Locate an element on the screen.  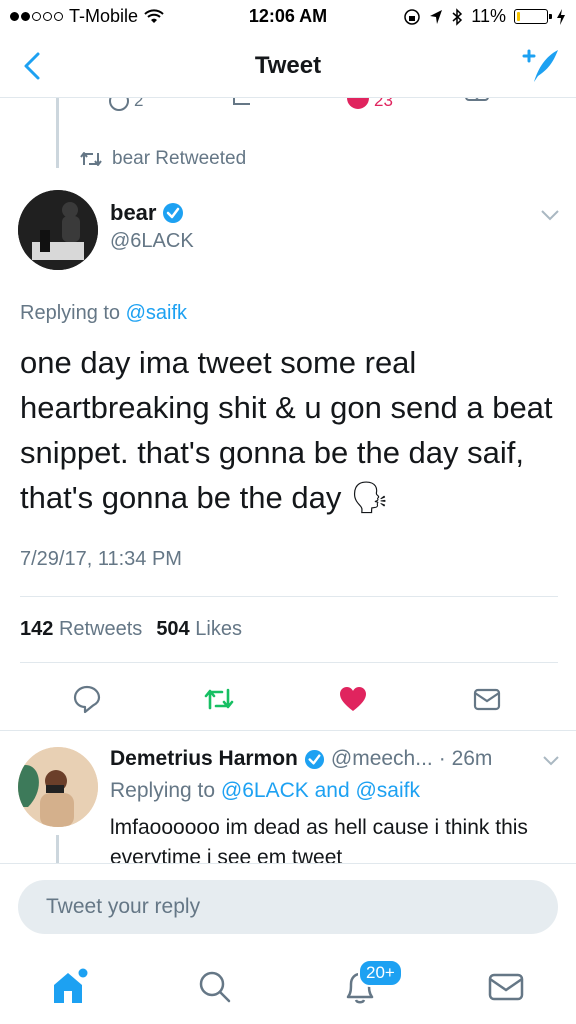
reply-author-name: Demetrius Harmon is located at coordinates (204, 759).